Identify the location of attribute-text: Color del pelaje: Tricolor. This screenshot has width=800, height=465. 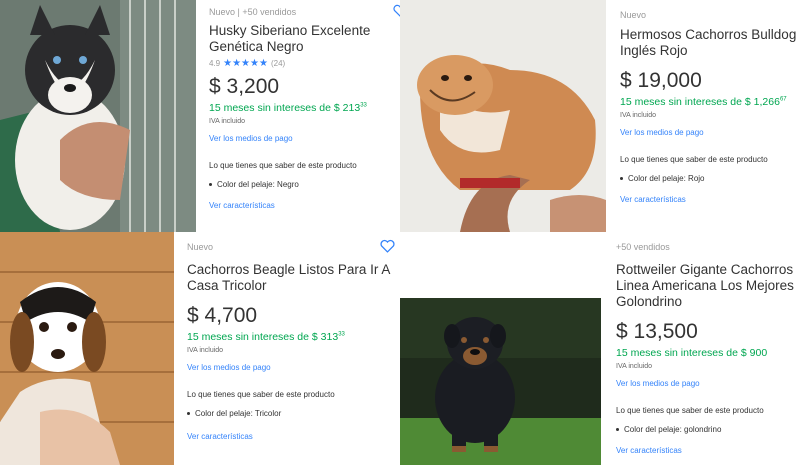
(238, 413).